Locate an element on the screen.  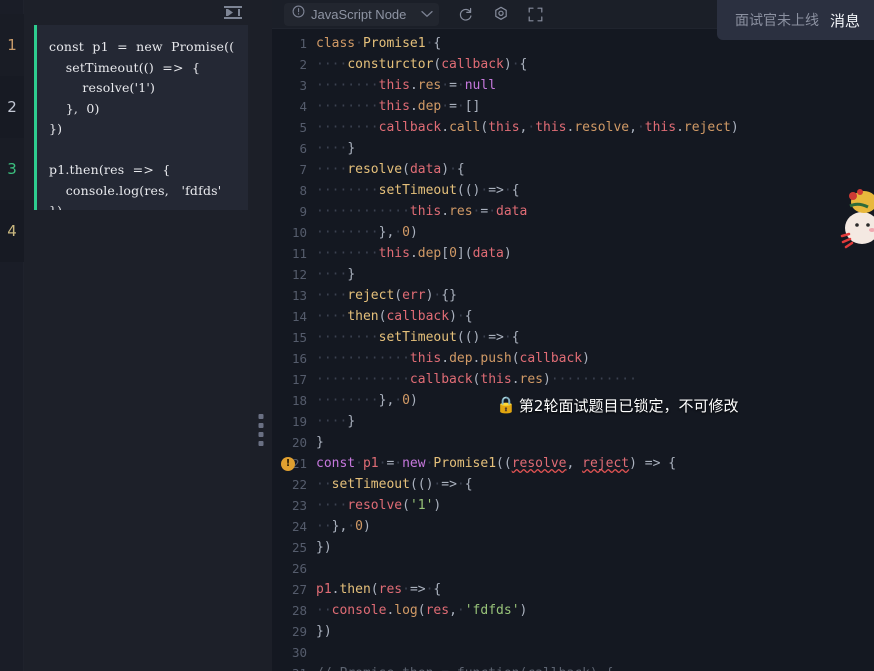
line-number: 5 is located at coordinates (303, 127).